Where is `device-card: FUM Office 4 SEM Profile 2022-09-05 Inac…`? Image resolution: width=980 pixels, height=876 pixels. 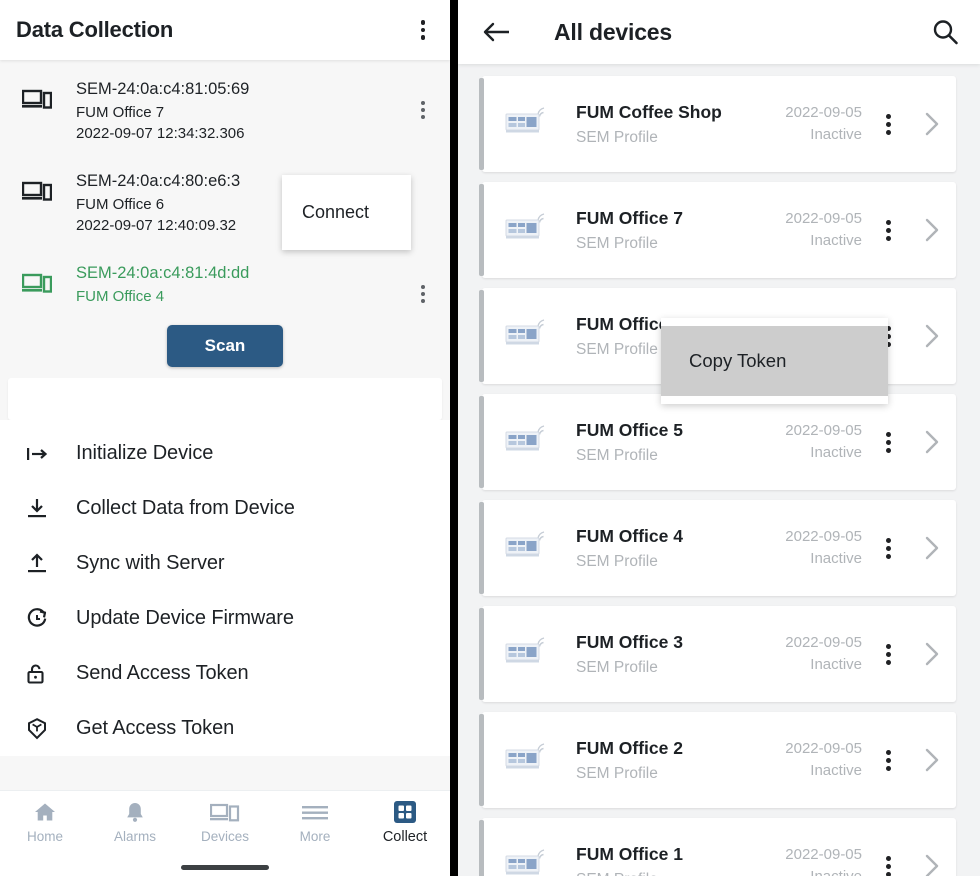
device-card: FUM Office 4 SEM Profile 2022-09-05 Inac… is located at coordinates (717, 548).